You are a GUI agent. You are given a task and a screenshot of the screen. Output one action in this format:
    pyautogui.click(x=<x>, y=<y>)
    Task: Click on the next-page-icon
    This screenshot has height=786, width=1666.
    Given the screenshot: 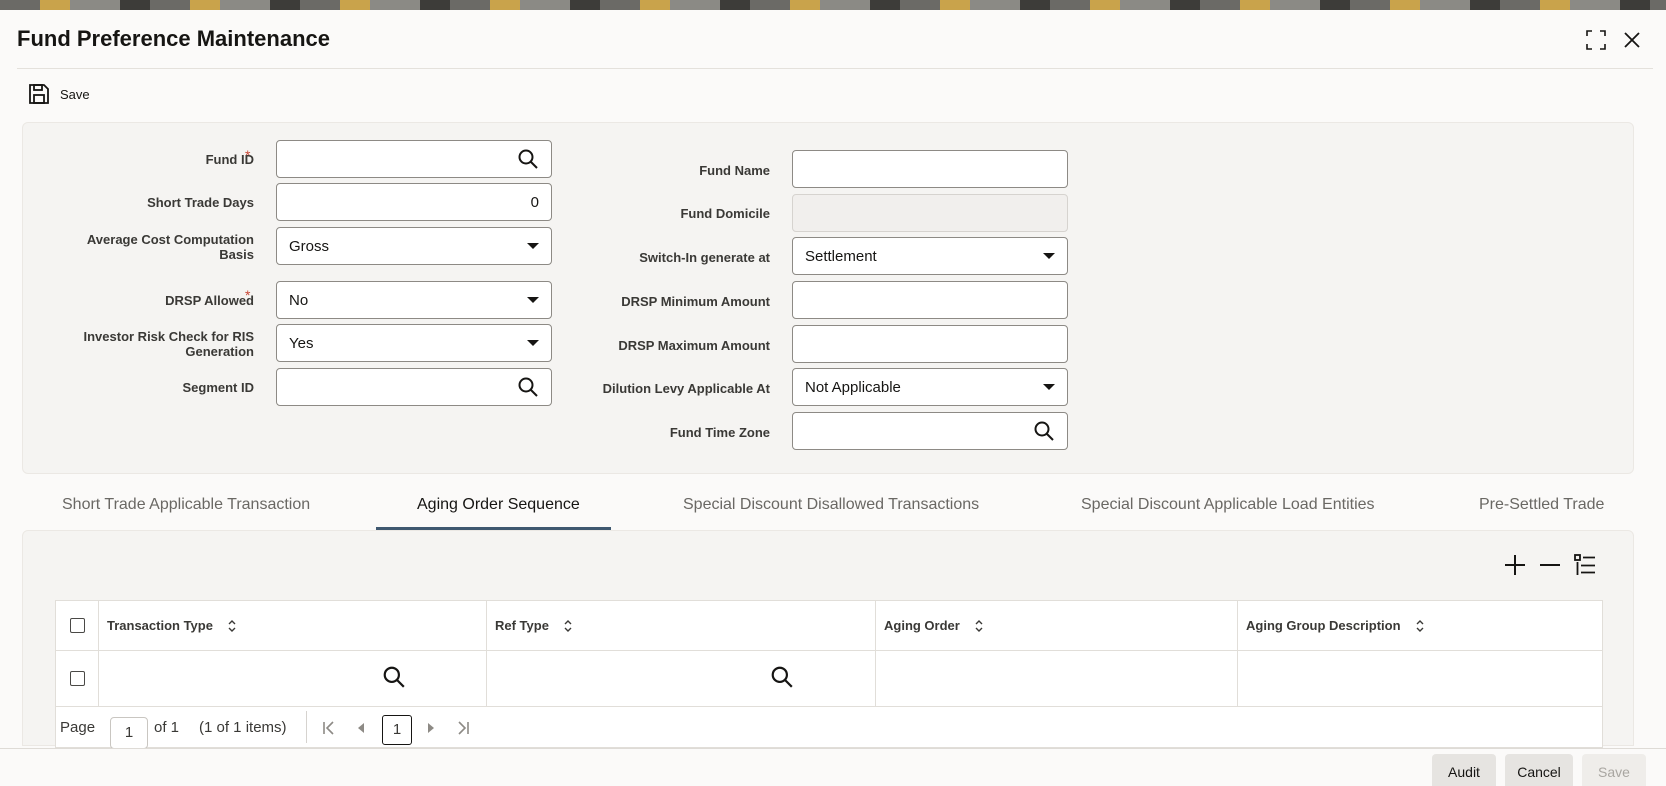 What is the action you would take?
    pyautogui.click(x=431, y=728)
    